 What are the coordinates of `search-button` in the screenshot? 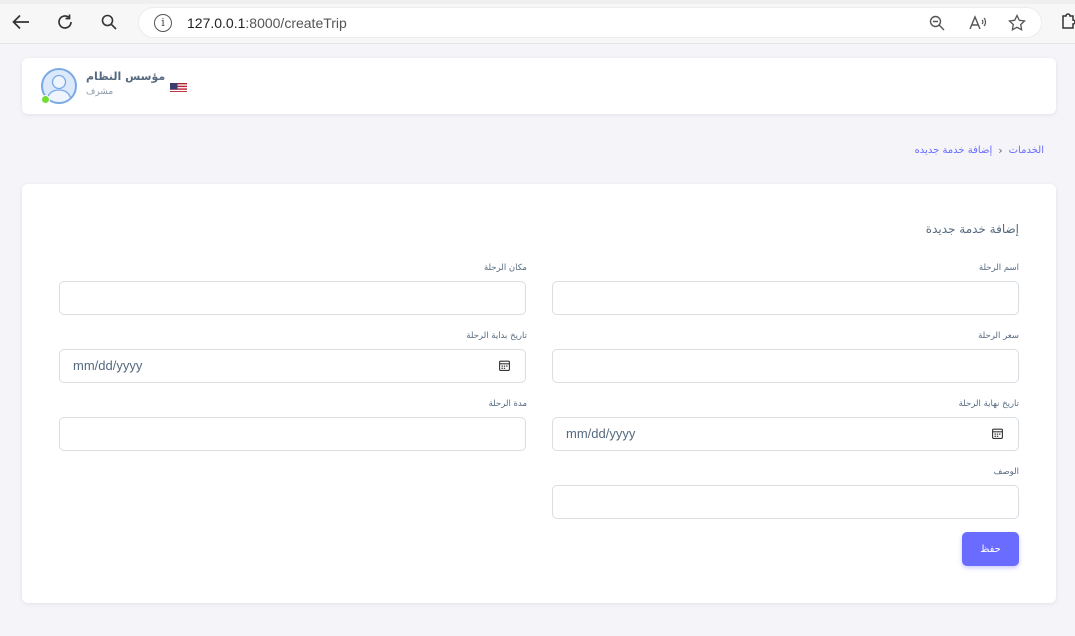 It's located at (109, 22).